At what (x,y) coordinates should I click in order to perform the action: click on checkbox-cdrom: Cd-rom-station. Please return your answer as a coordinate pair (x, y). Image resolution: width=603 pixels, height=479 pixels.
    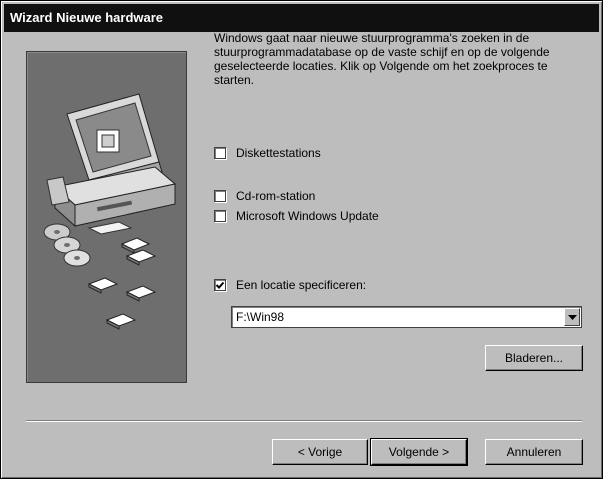
    Looking at the image, I should click on (264, 196).